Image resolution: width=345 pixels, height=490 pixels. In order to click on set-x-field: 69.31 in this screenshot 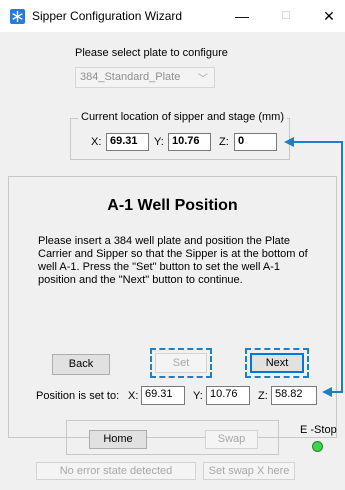, I will do `click(163, 395)`.